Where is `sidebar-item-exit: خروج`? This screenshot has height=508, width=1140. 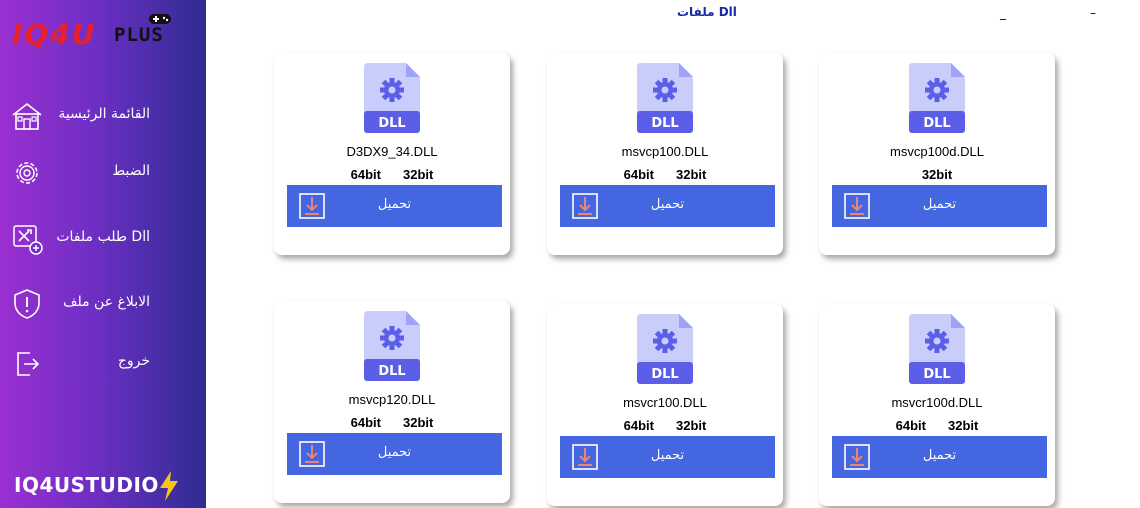 sidebar-item-exit: خروج is located at coordinates (103, 363).